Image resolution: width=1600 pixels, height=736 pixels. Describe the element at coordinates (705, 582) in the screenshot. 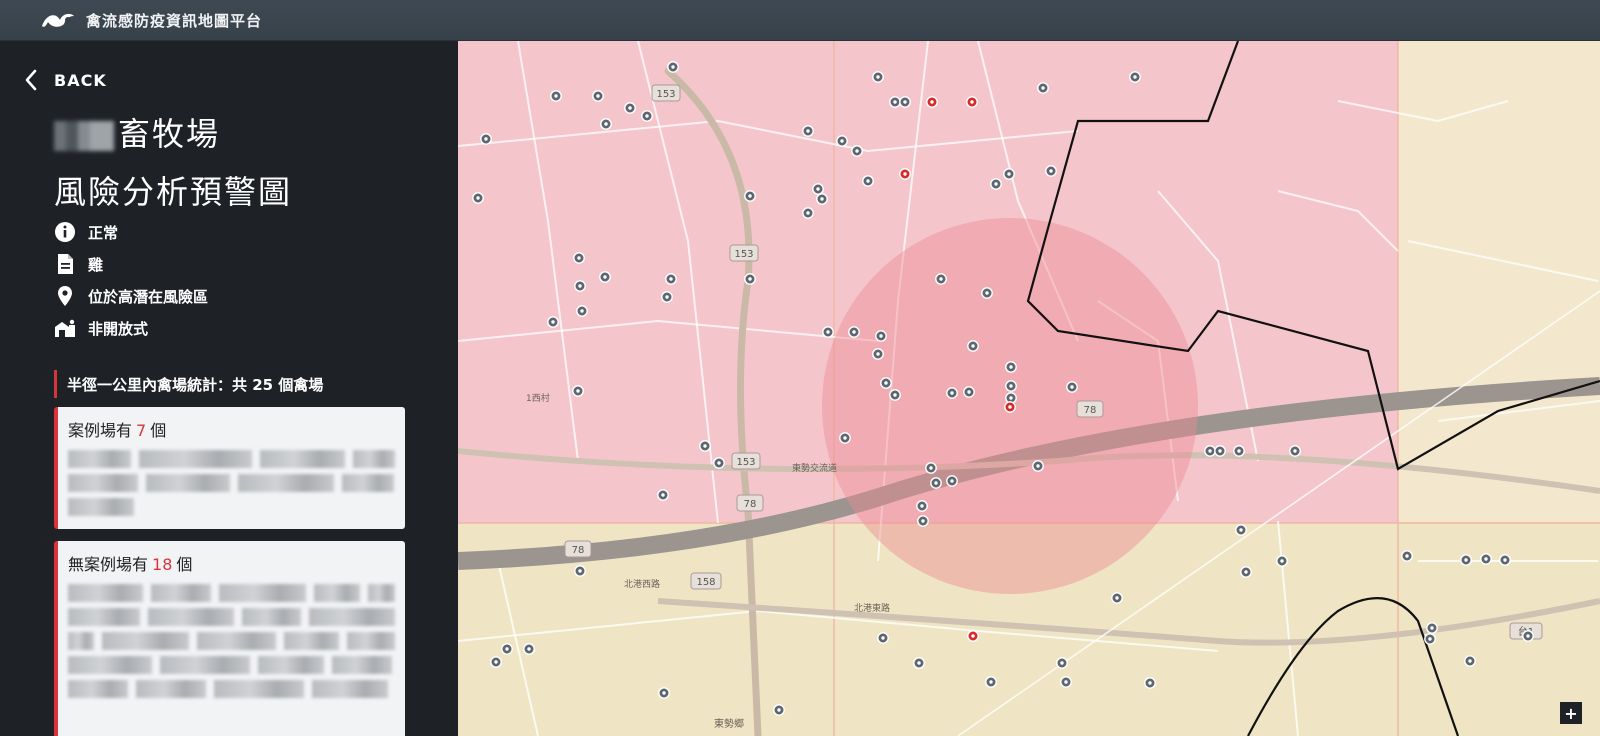

I see `road-158-label: 158` at that location.